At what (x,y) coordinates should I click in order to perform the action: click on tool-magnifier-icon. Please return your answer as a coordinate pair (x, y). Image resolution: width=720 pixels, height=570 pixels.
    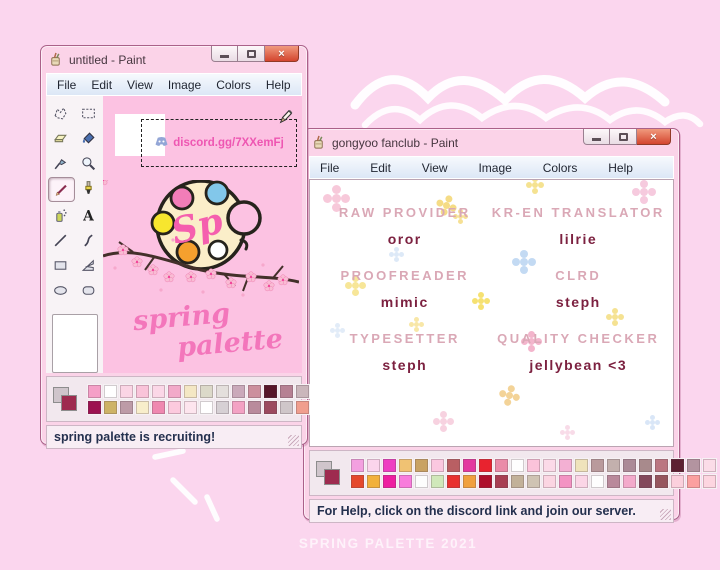
    Looking at the image, I should click on (88, 163).